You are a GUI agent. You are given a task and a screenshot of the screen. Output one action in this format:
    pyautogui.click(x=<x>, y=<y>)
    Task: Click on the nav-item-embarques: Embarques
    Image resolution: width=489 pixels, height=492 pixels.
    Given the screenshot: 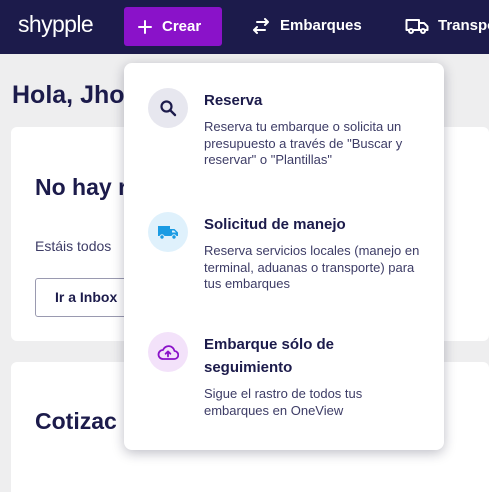 What is the action you would take?
    pyautogui.click(x=306, y=25)
    